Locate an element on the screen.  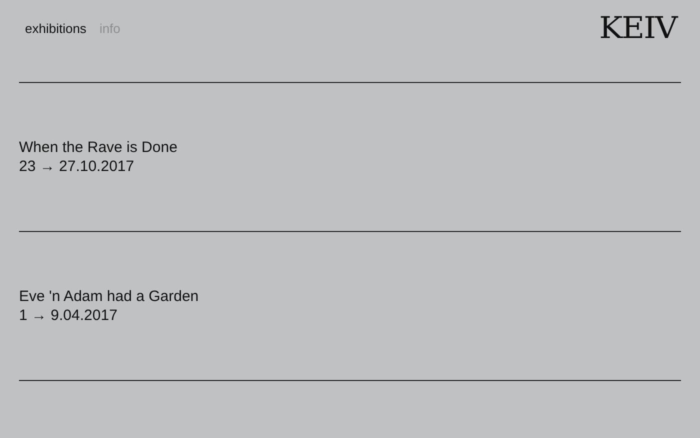
exhibition-dates: 23 → 27.10.2017 is located at coordinates (77, 166).